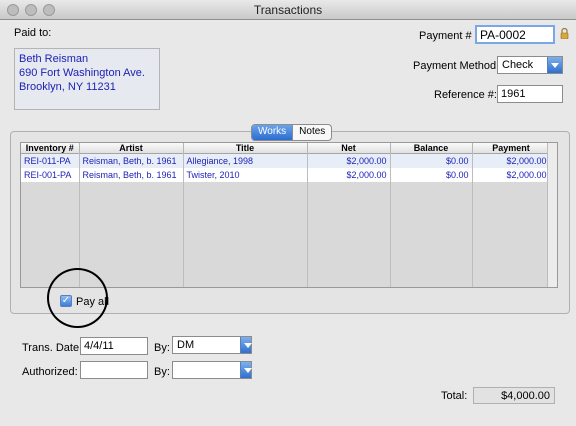  What do you see at coordinates (50, 160) in the screenshot?
I see `table-cell: REI-011-PA` at bounding box center [50, 160].